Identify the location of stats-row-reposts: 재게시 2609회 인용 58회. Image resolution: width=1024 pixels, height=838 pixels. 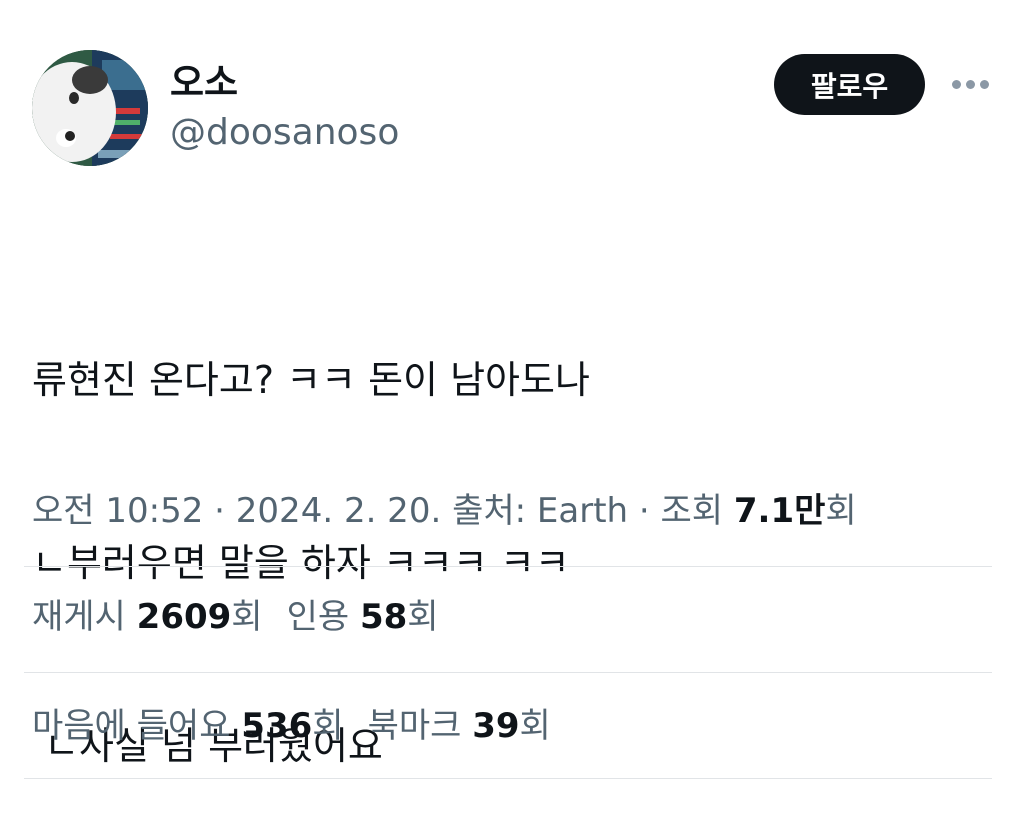
(235, 617).